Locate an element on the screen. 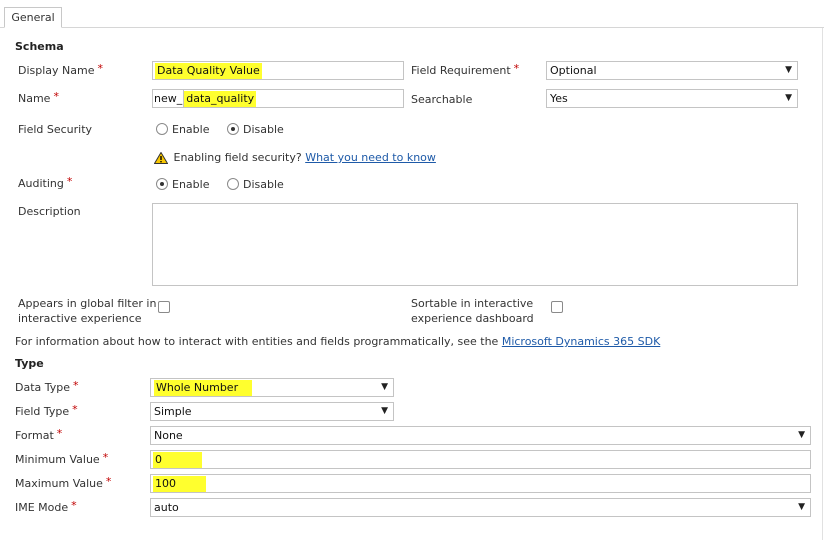  field-type-select: Simple ▼ is located at coordinates (272, 411).